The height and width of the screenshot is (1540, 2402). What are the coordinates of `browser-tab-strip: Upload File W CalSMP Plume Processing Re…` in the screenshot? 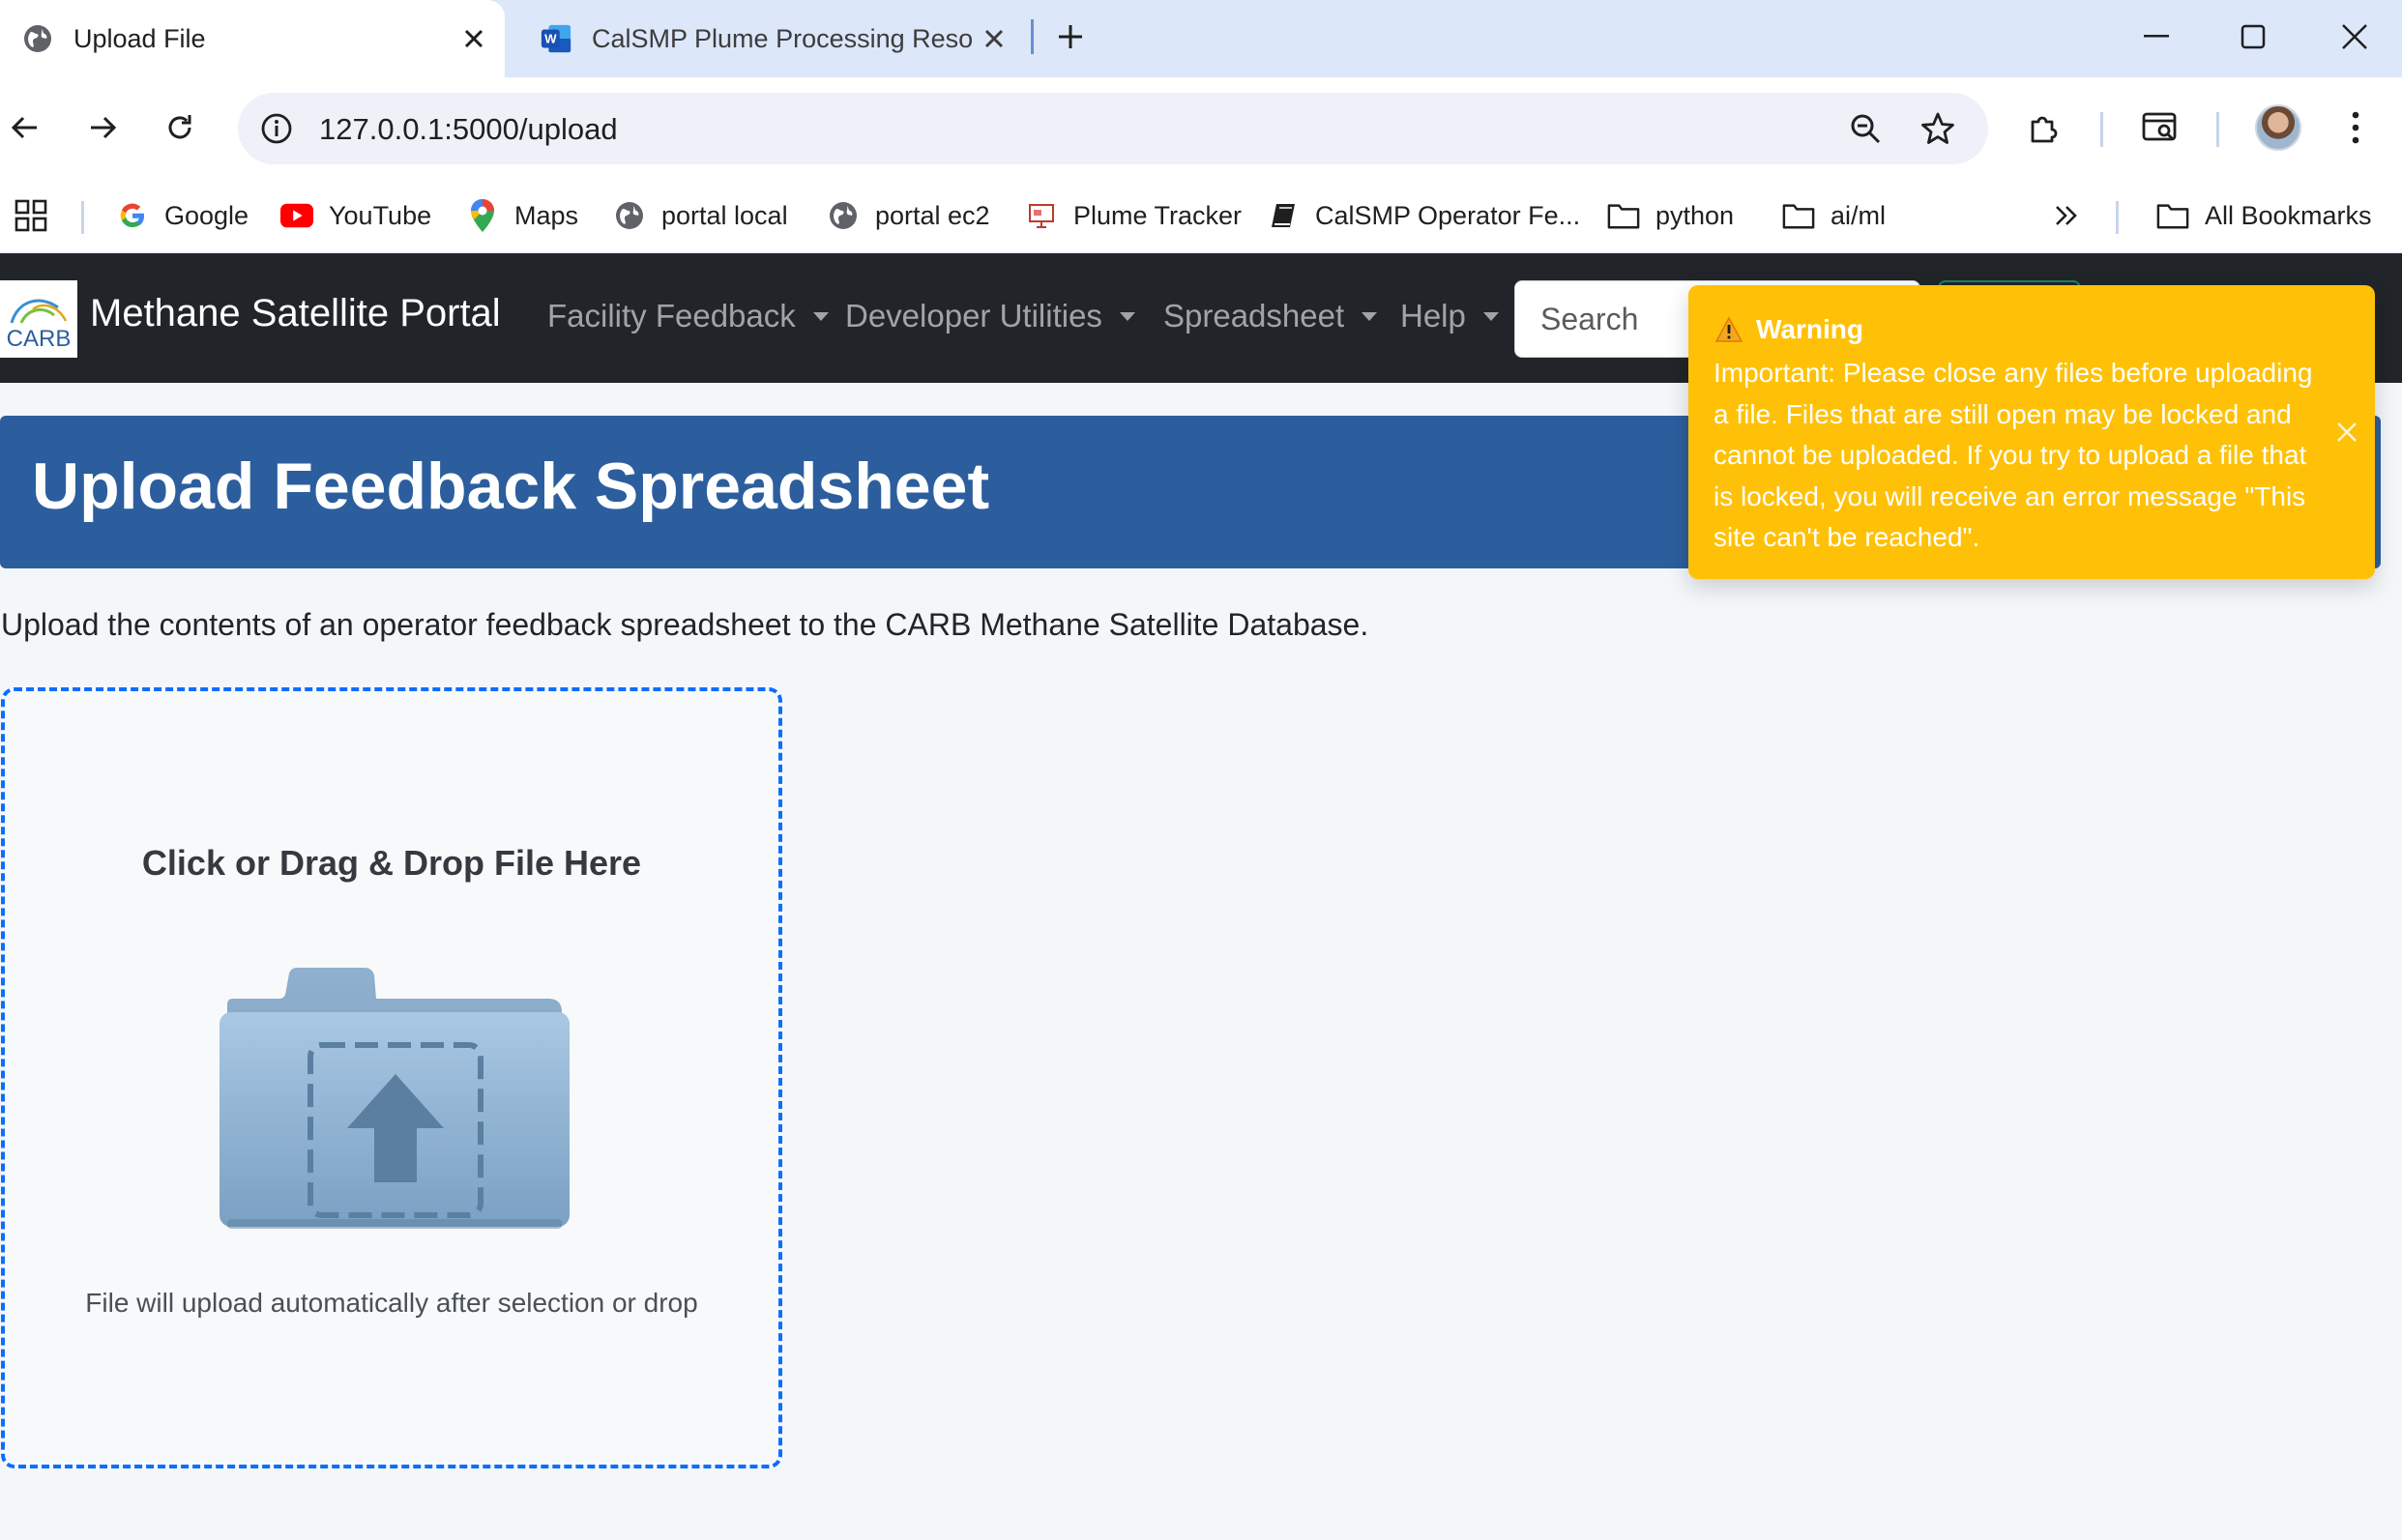 It's located at (1201, 38).